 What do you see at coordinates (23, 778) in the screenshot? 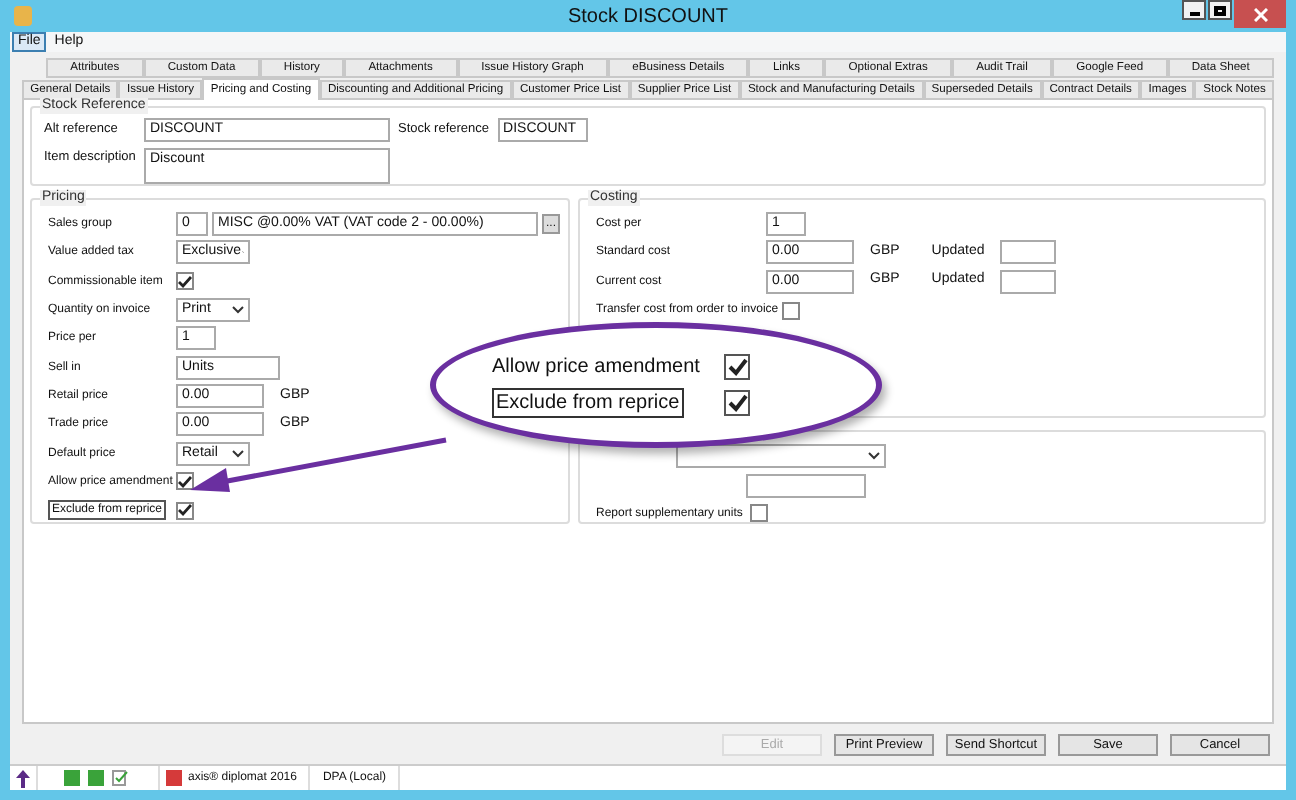
I see `up-arrow-icon` at bounding box center [23, 778].